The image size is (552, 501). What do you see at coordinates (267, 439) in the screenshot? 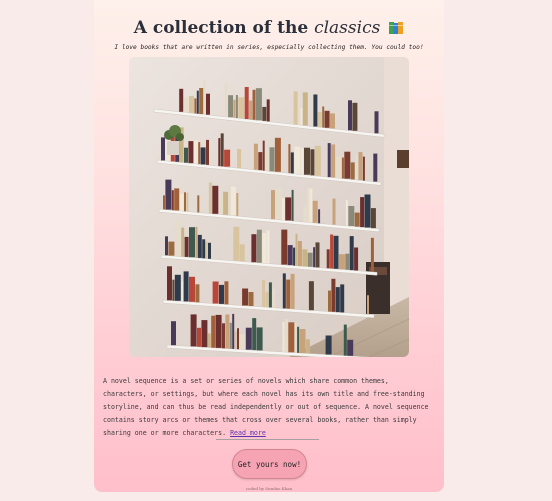
I see `divider` at bounding box center [267, 439].